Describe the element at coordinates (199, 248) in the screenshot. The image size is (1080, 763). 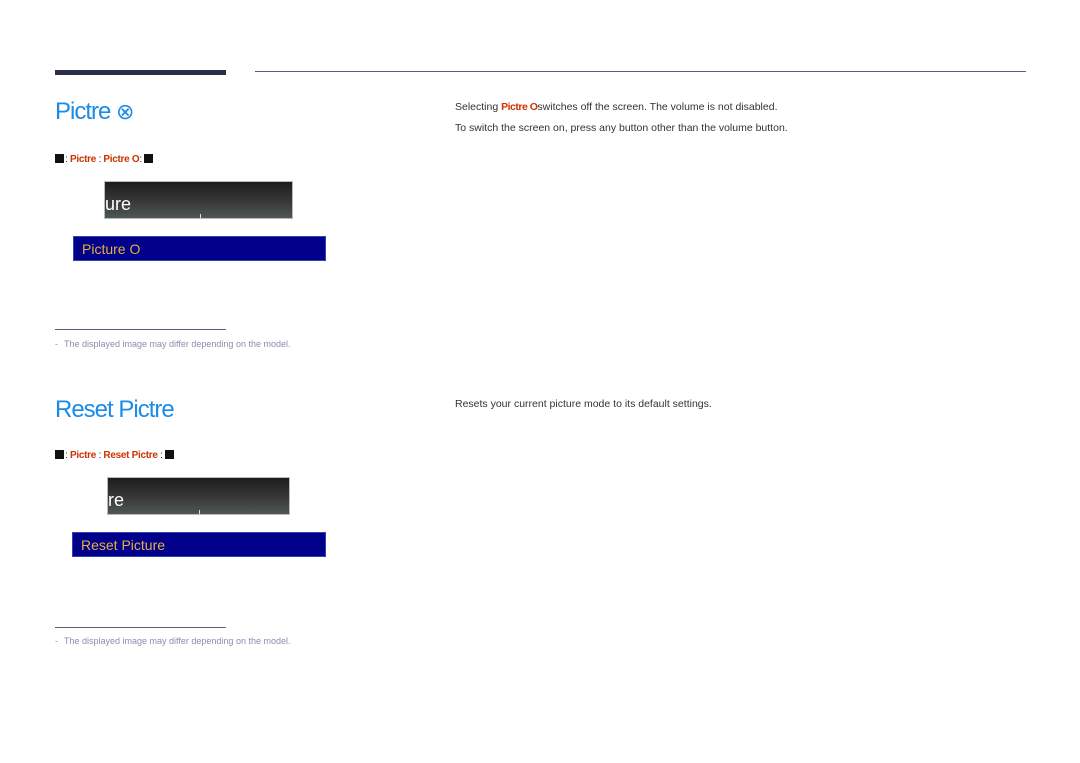
I see `osd-selected-item-picture-off: Picture O` at that location.